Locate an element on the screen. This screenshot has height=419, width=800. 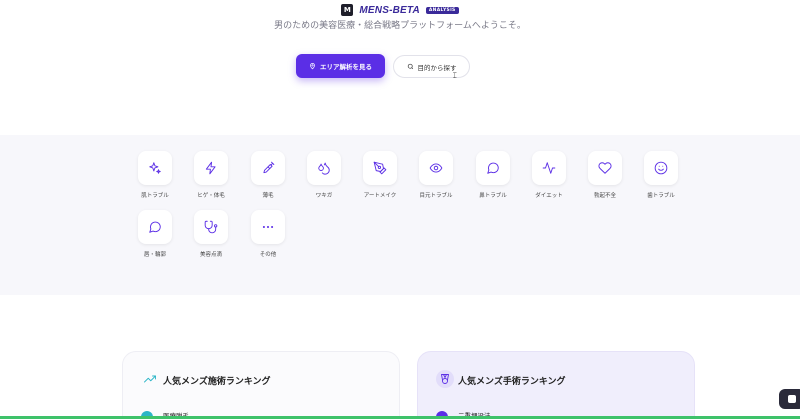
smile-icon is located at coordinates (661, 168).